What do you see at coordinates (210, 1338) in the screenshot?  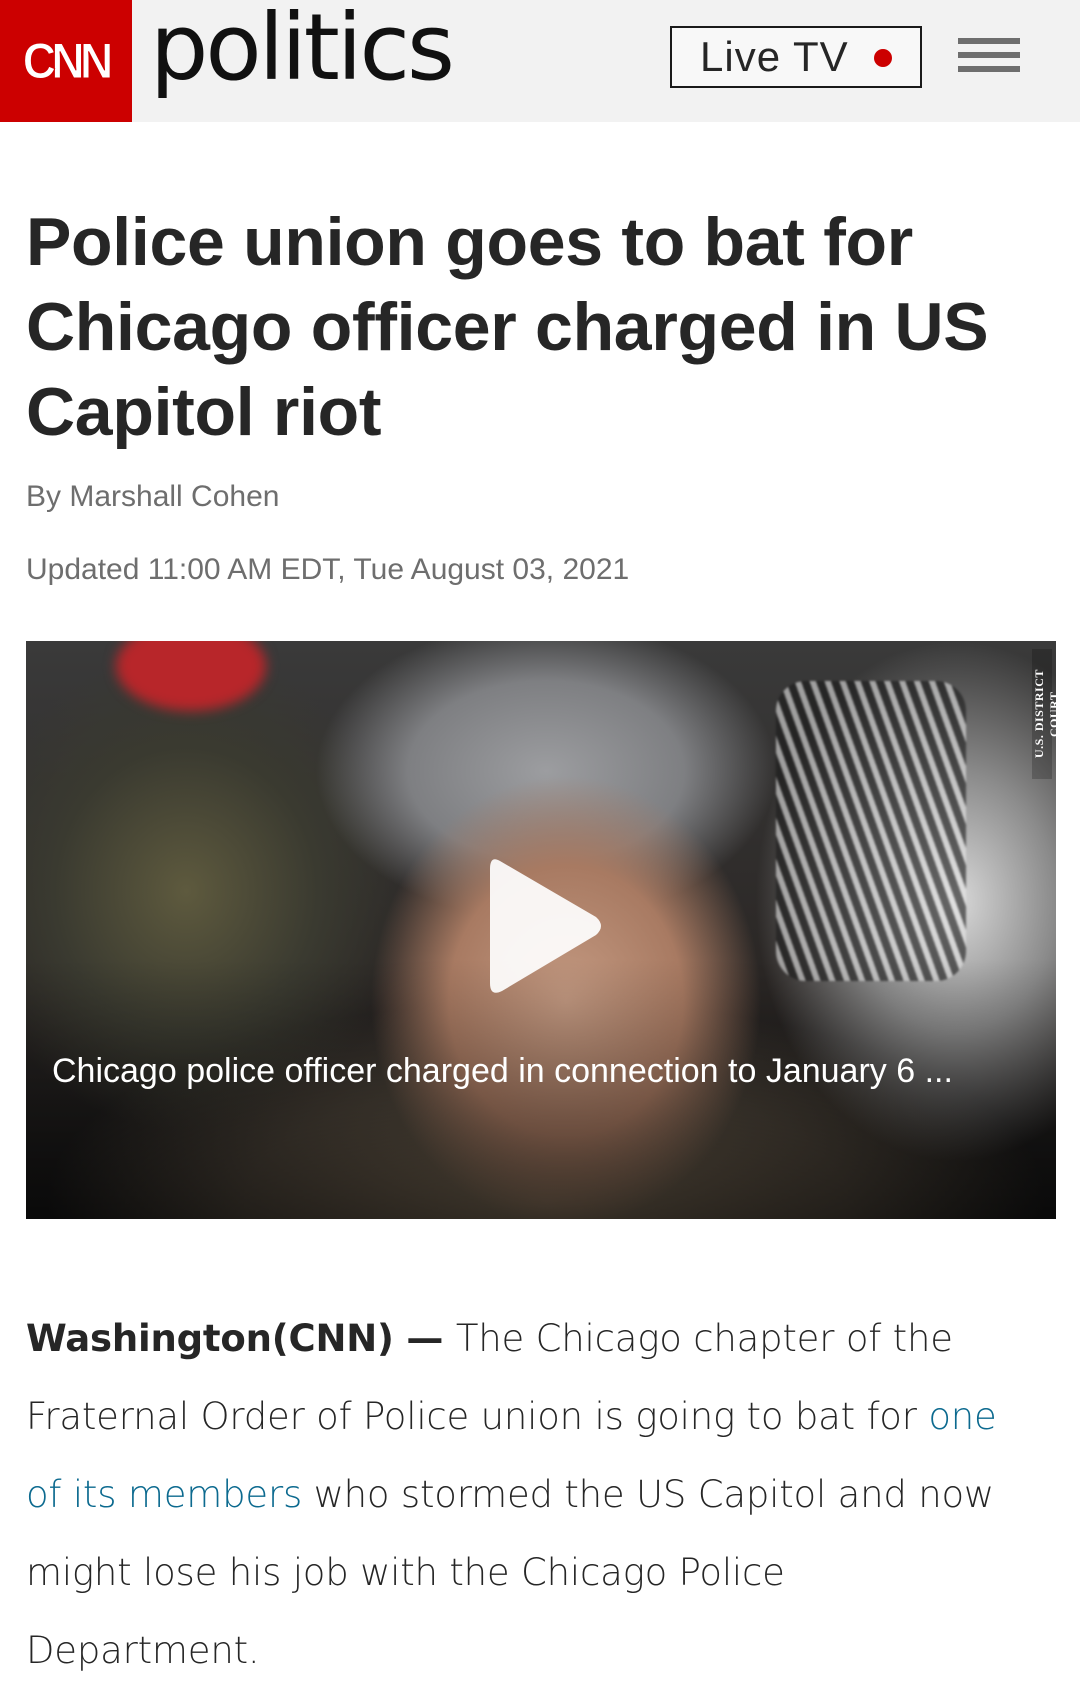 I see `dateline: Washington(CNN)` at bounding box center [210, 1338].